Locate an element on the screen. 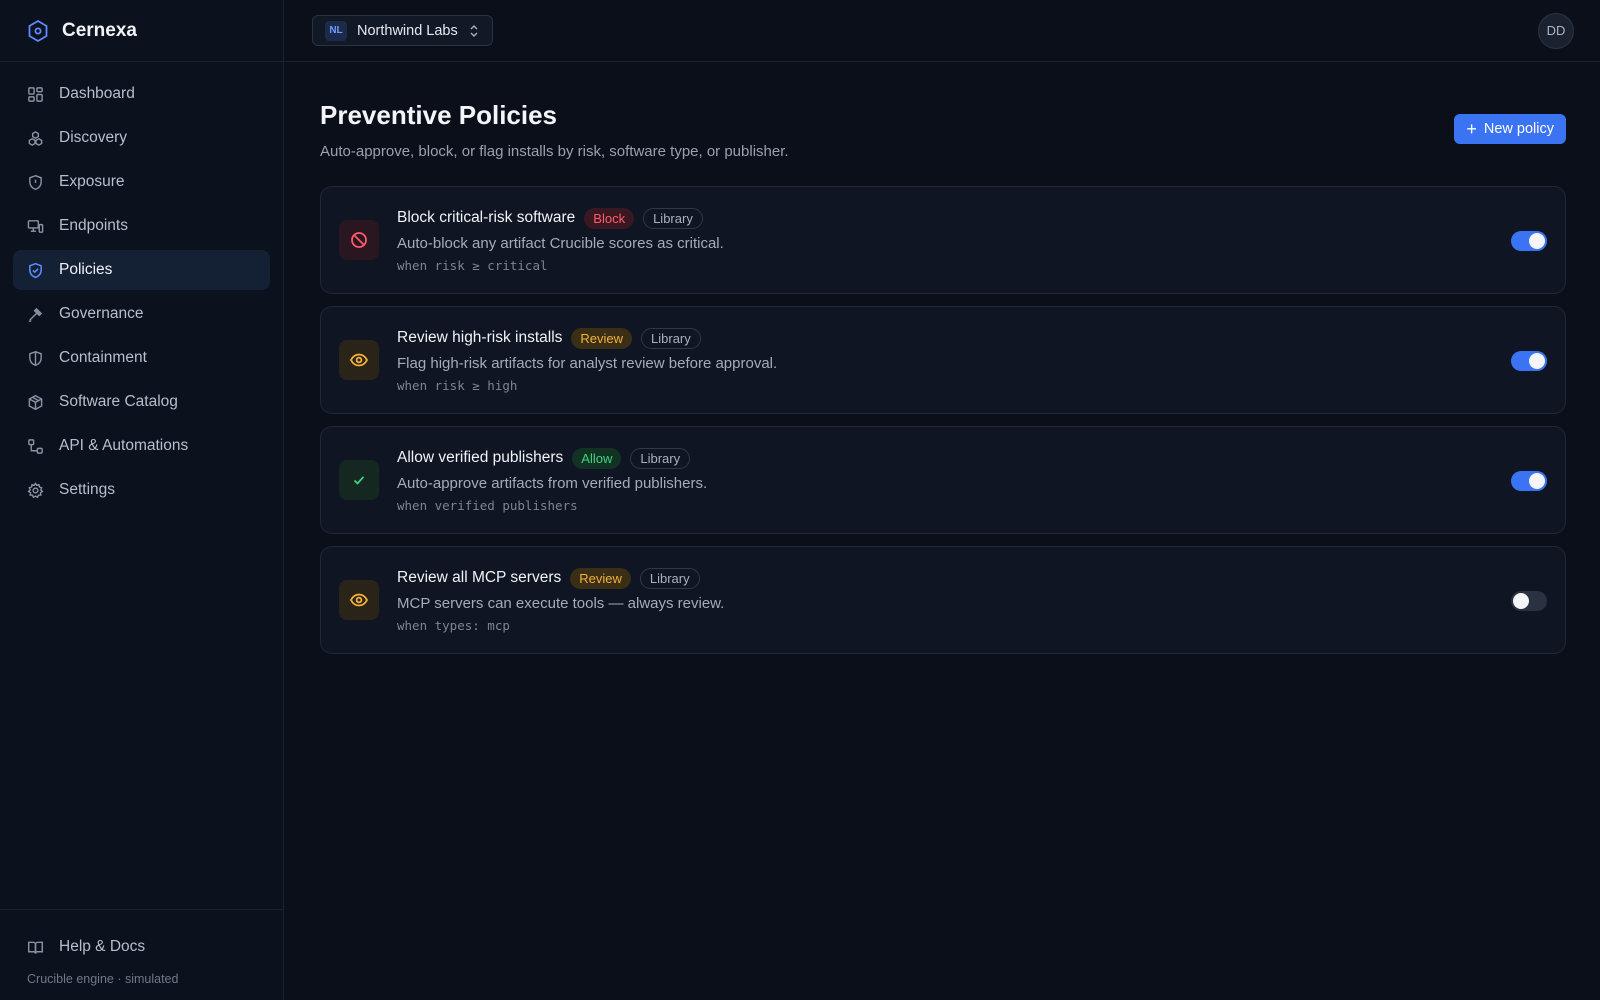  sidebar-item-exposure: Exposure is located at coordinates (141, 182).